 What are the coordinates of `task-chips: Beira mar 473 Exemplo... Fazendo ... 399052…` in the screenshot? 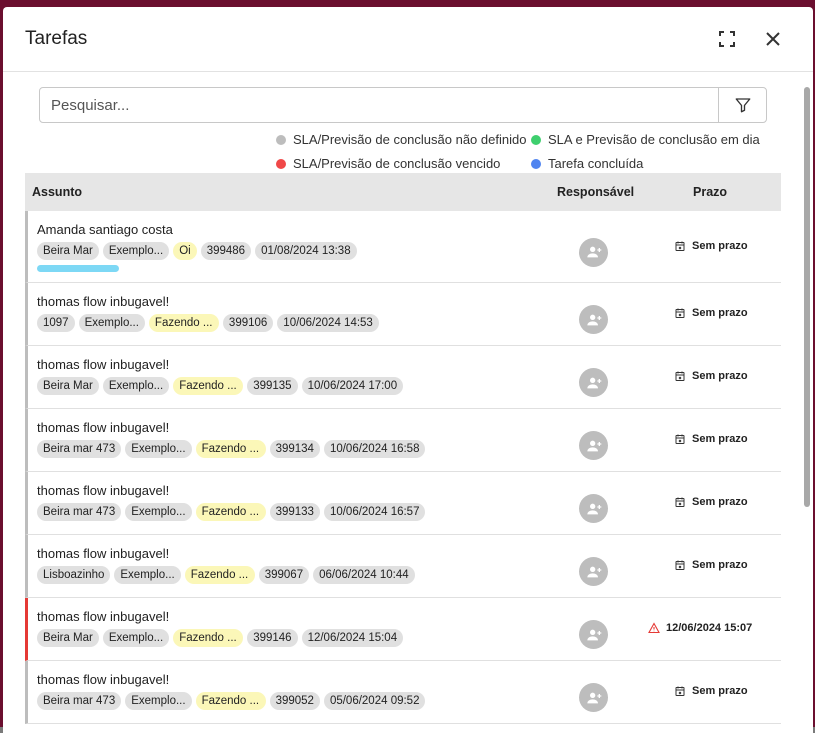 It's located at (233, 701).